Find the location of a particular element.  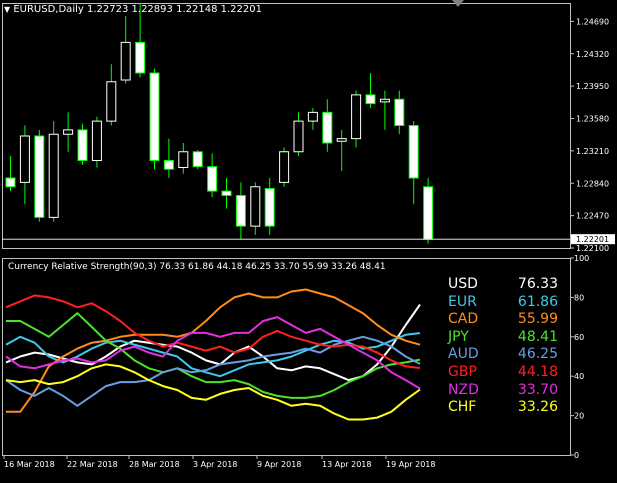

price-tick-label: 1.24320 is located at coordinates (592, 54).